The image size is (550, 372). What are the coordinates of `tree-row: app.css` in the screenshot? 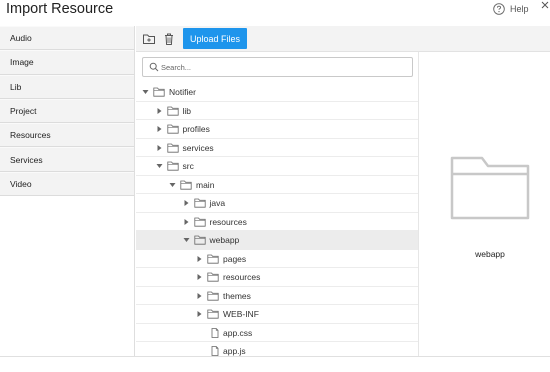 It's located at (277, 333).